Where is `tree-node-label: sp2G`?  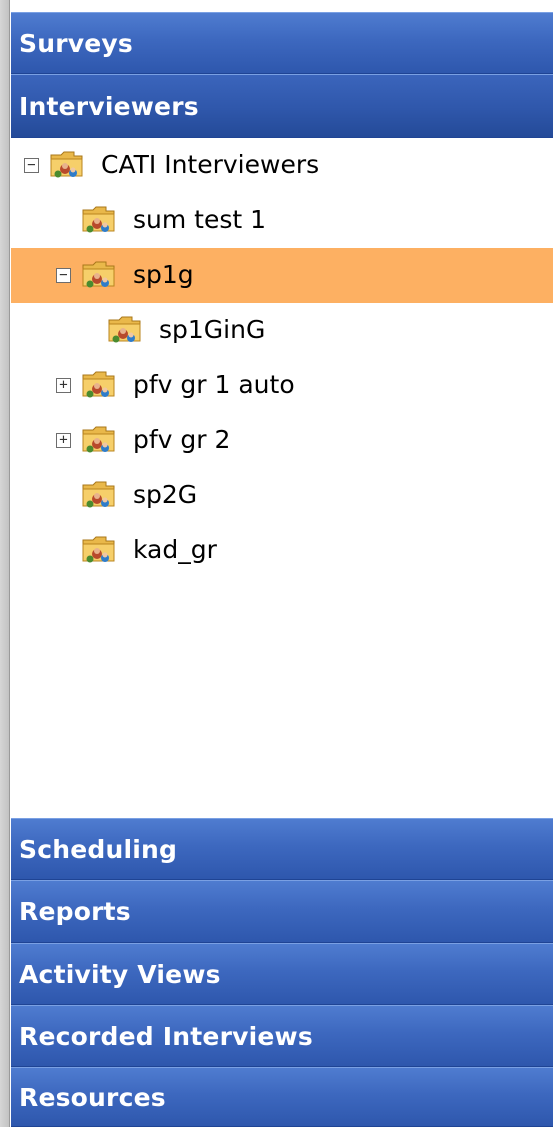 tree-node-label: sp2G is located at coordinates (165, 494).